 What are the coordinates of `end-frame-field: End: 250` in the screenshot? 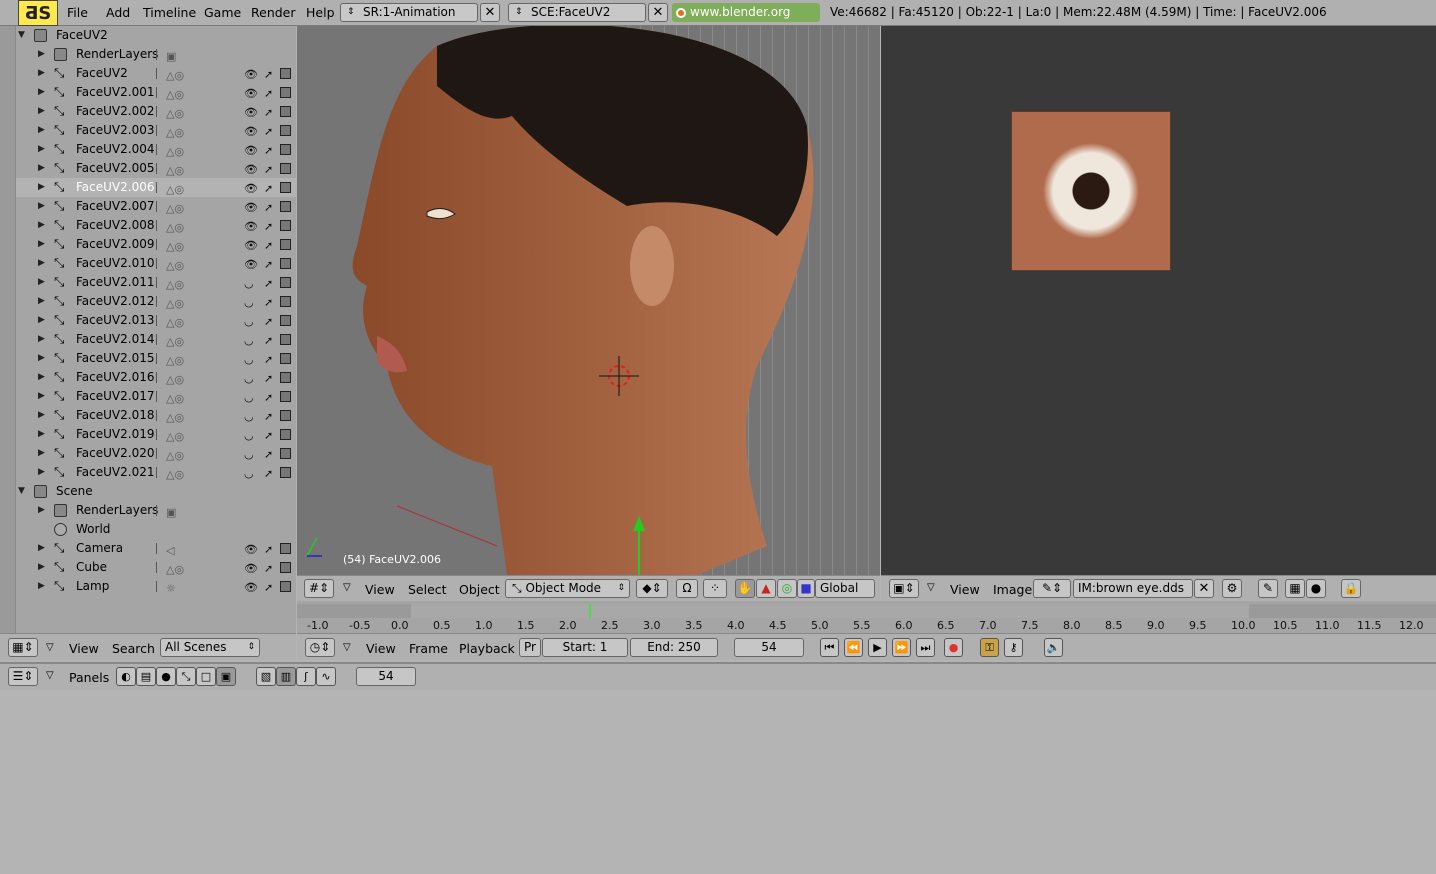 It's located at (674, 647).